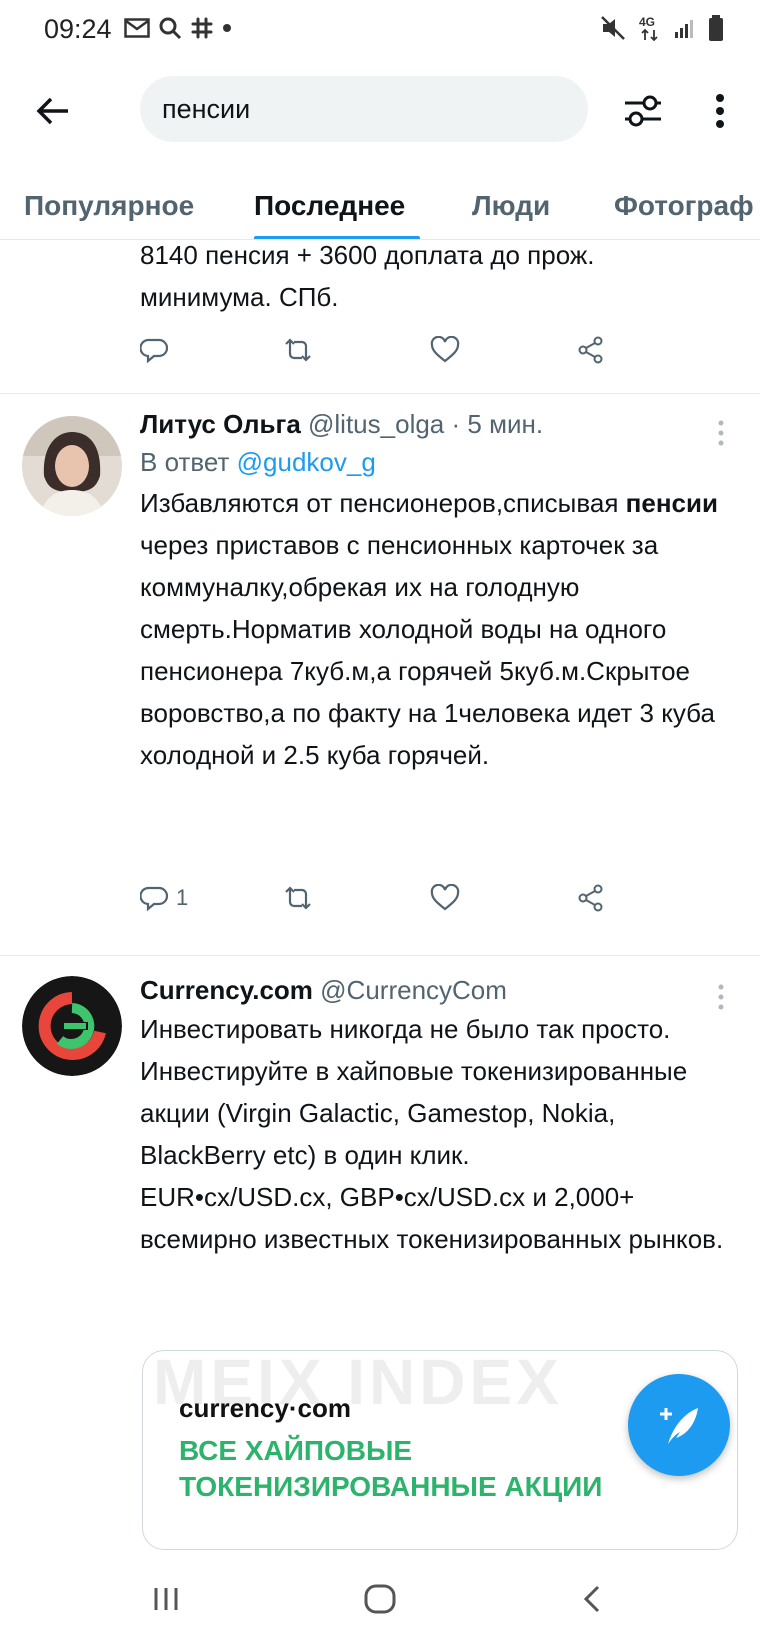 This screenshot has height=1647, width=760. Describe the element at coordinates (685, 28) in the screenshot. I see `signal-icon` at that location.